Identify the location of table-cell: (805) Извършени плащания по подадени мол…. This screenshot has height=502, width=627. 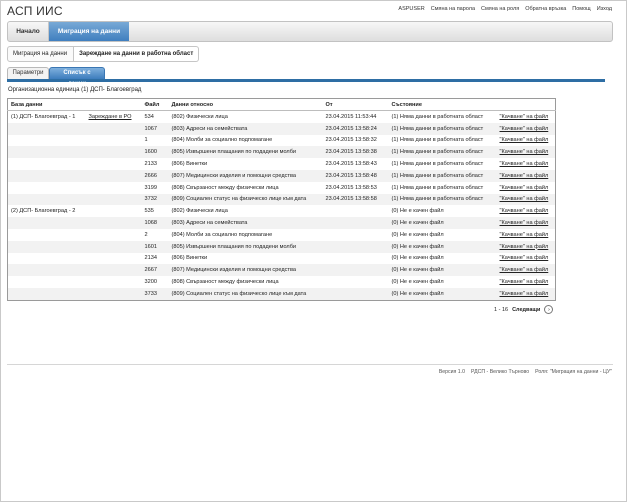
(245, 246).